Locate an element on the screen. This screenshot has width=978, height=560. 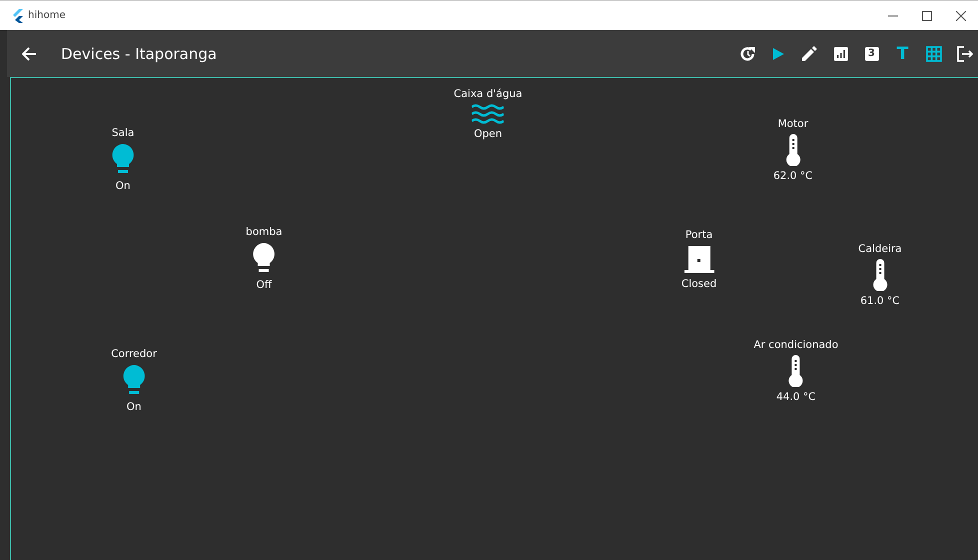
device-status: 61.0 °C is located at coordinates (880, 301).